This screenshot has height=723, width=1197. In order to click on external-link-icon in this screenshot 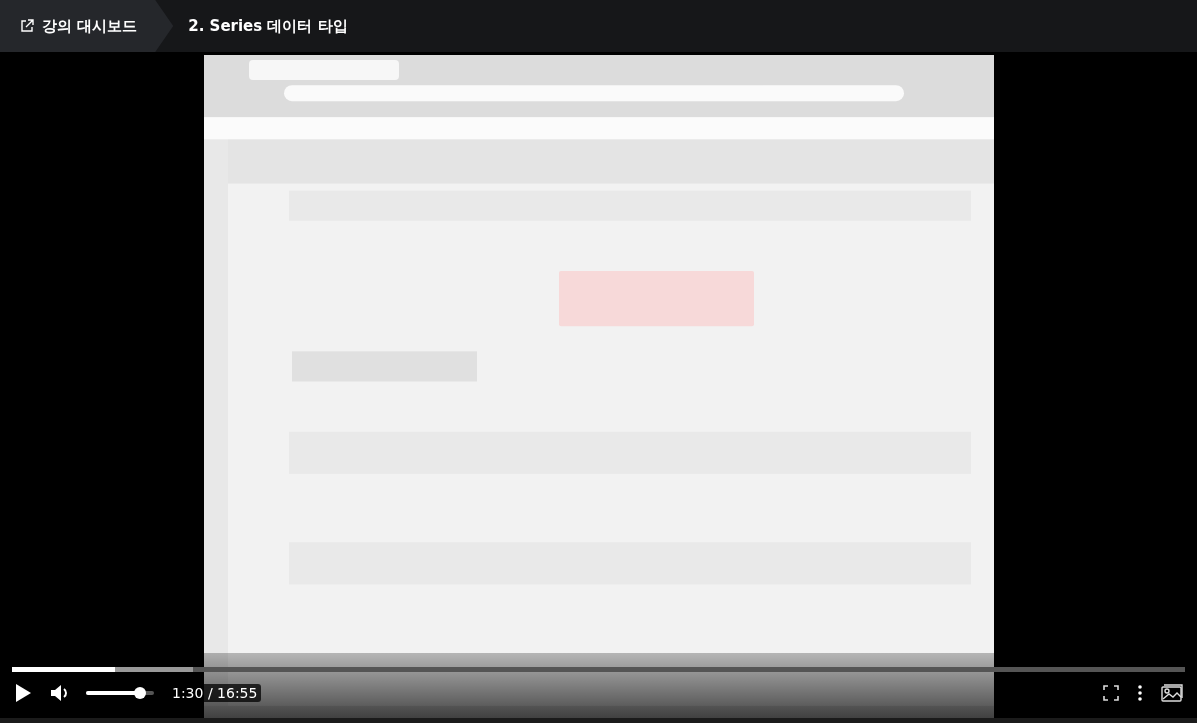, I will do `click(27, 26)`.